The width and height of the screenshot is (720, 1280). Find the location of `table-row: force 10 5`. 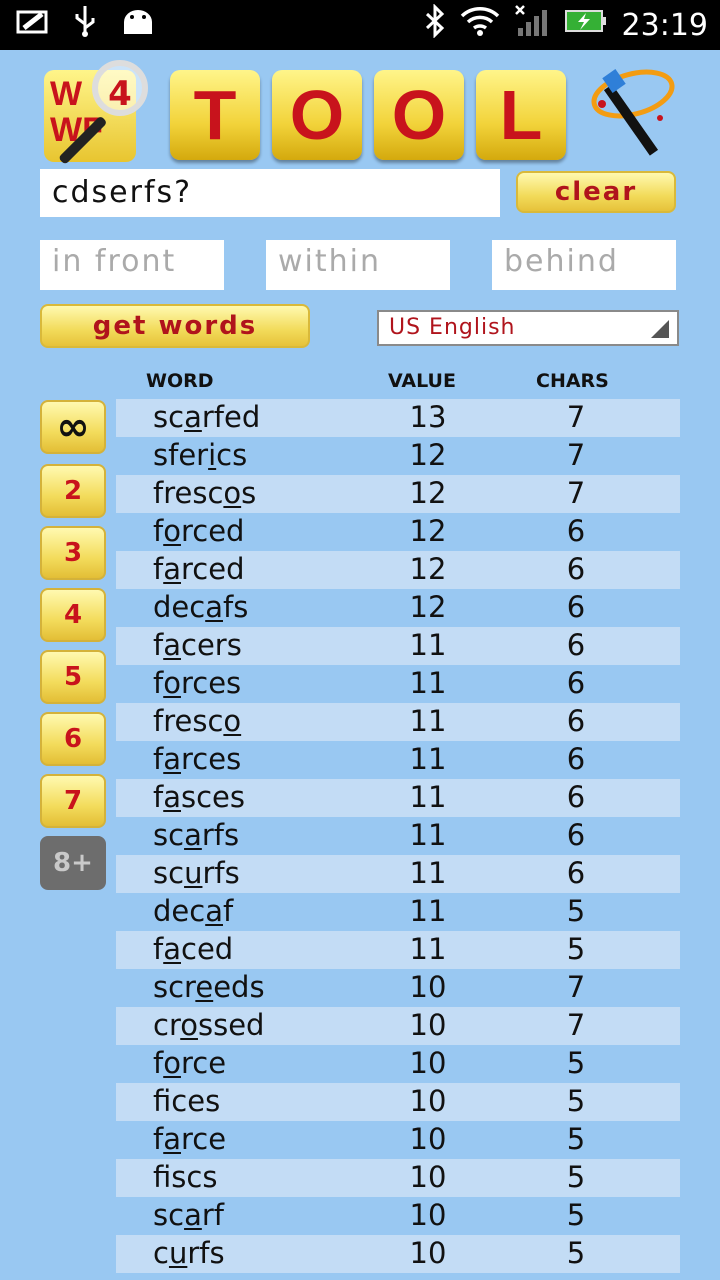

table-row: force 10 5 is located at coordinates (398, 1064).